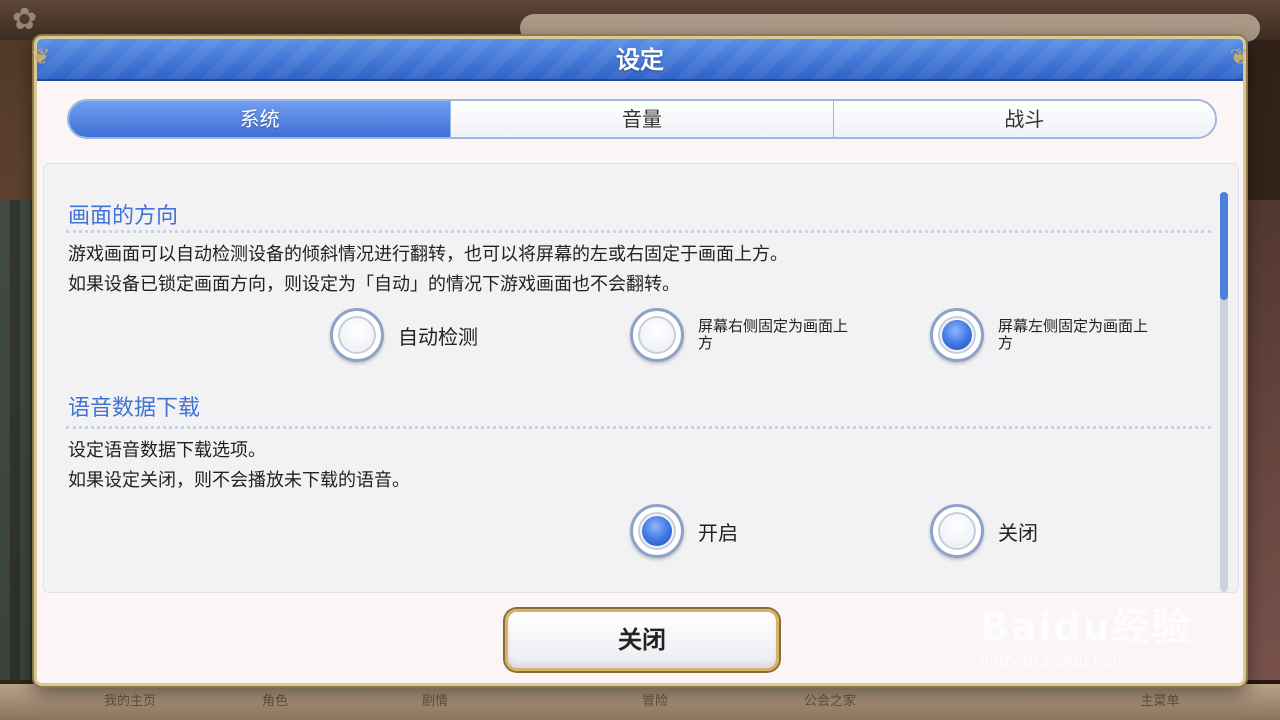  What do you see at coordinates (1023, 119) in the screenshot?
I see `tab-battle: 战斗` at bounding box center [1023, 119].